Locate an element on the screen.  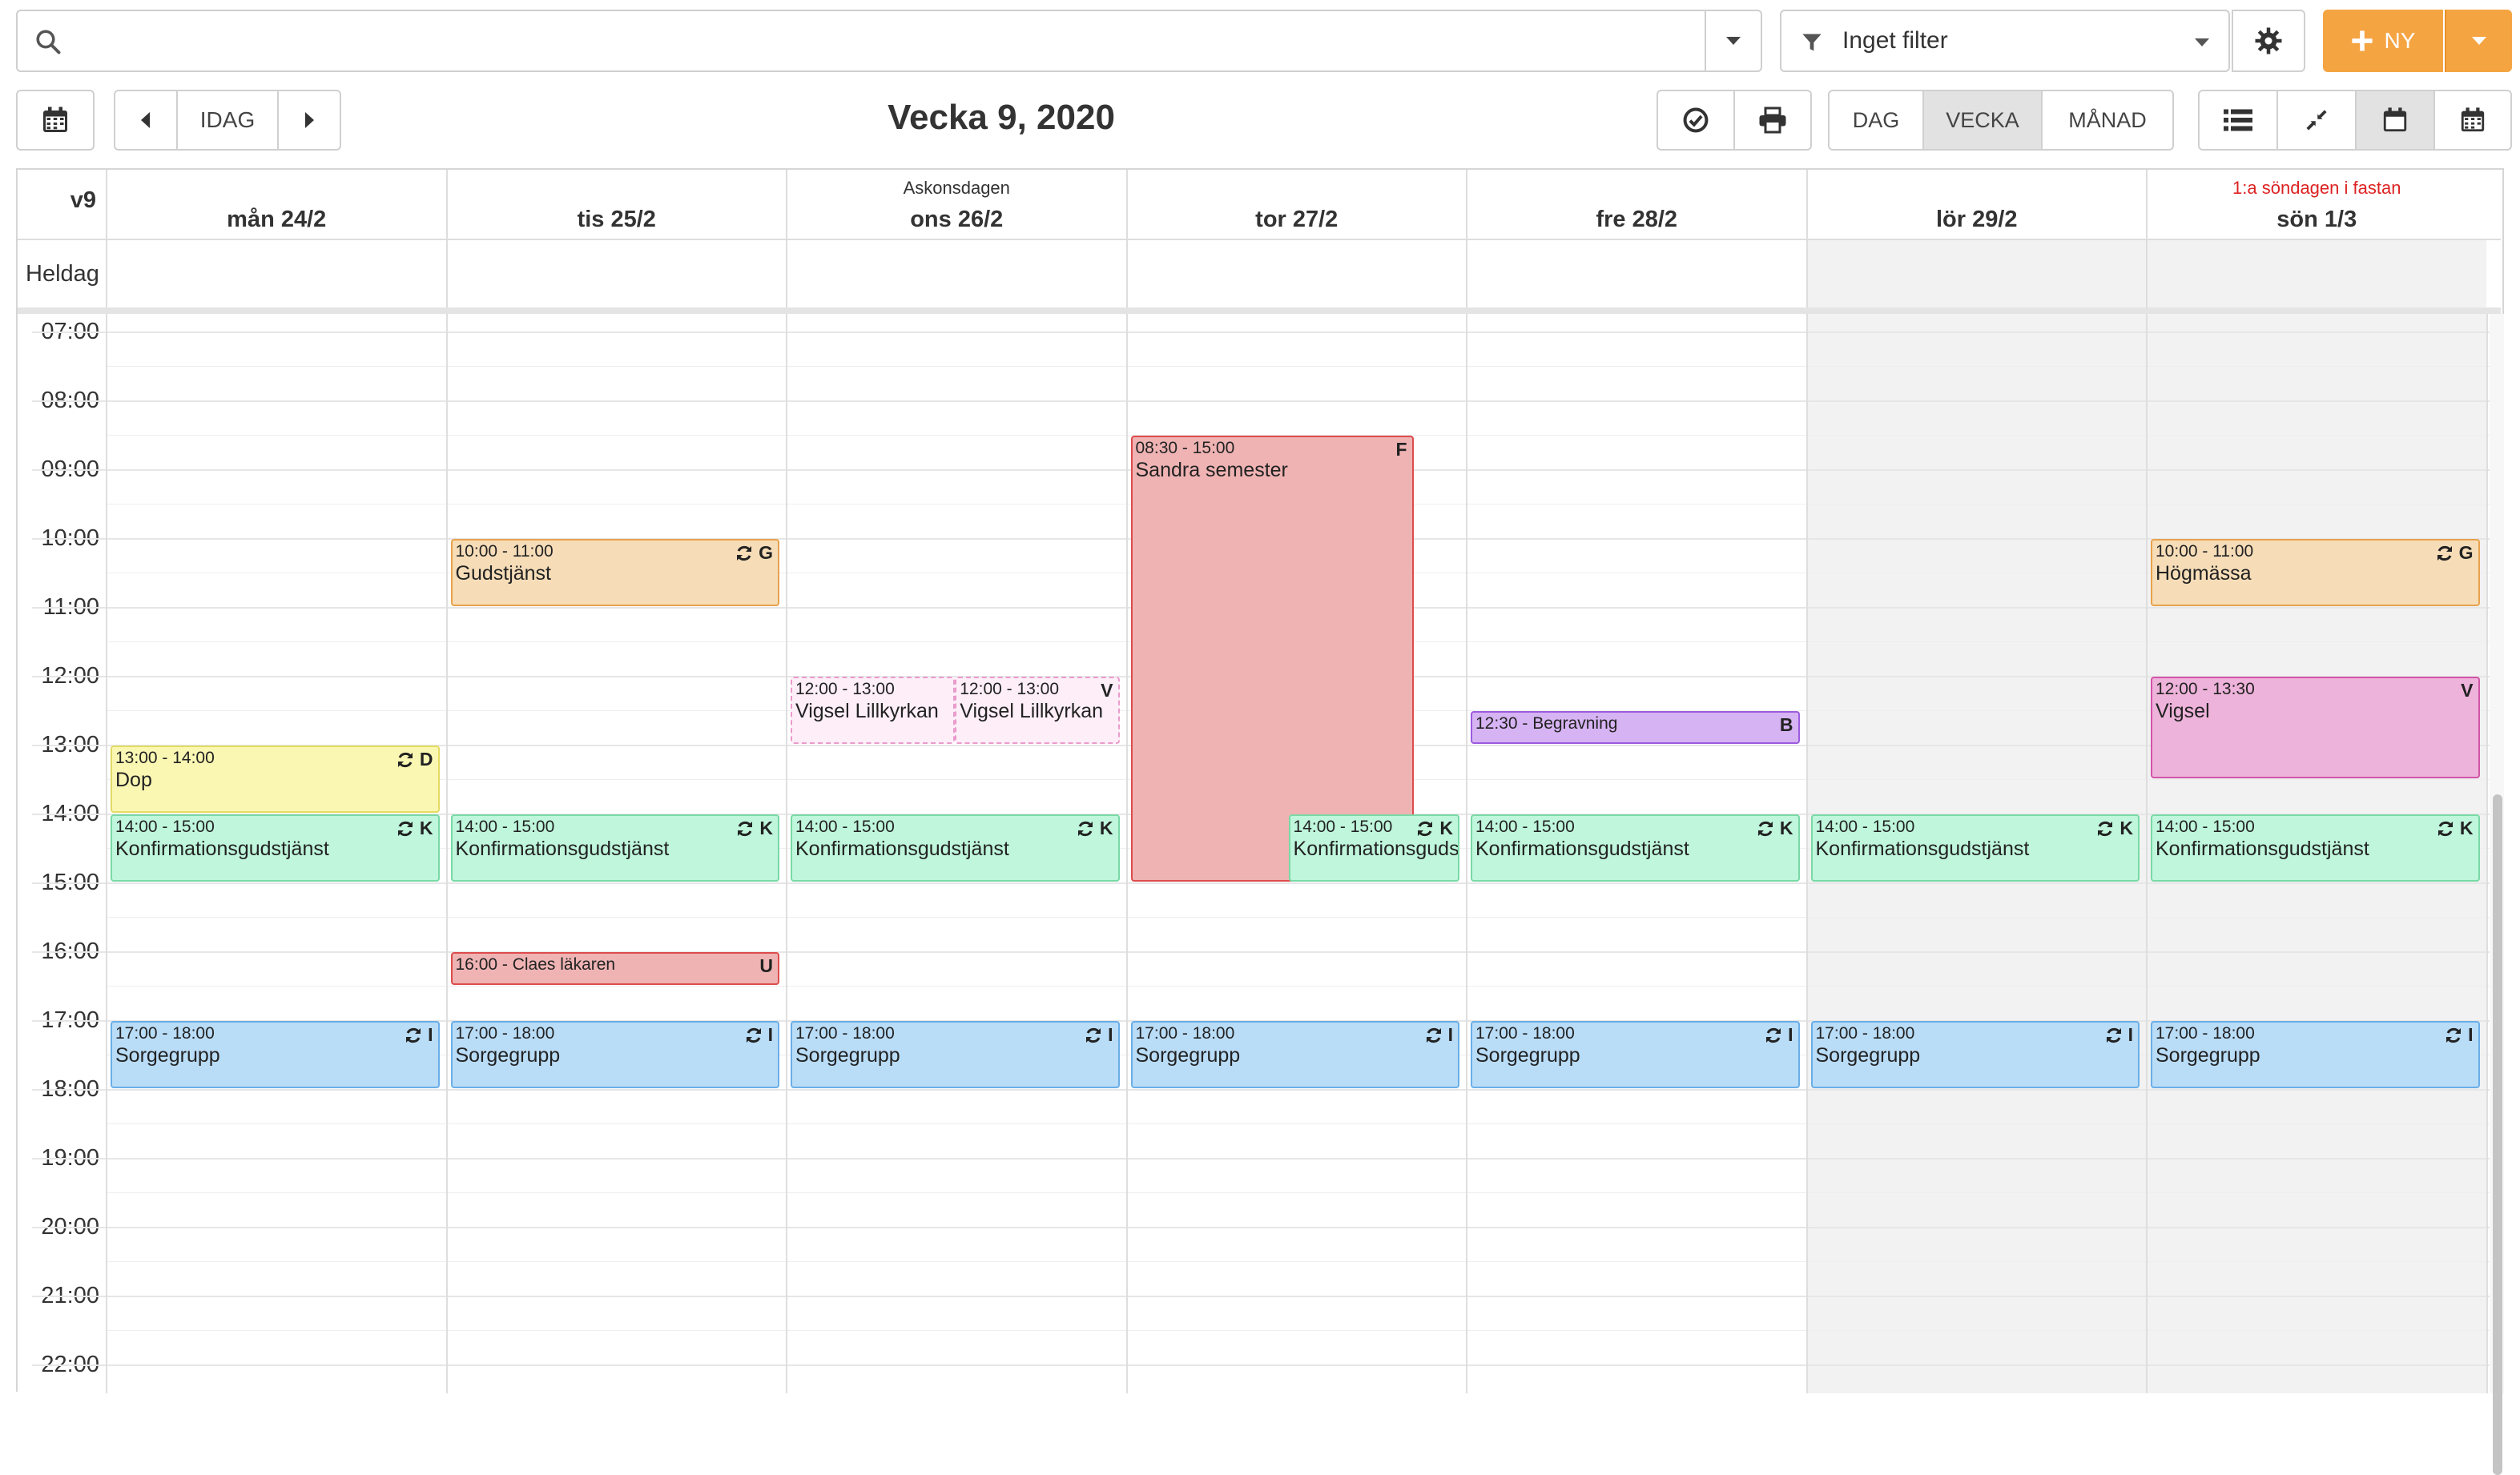
calendar-event: 12:30 - Begravning B is located at coordinates (1635, 728).